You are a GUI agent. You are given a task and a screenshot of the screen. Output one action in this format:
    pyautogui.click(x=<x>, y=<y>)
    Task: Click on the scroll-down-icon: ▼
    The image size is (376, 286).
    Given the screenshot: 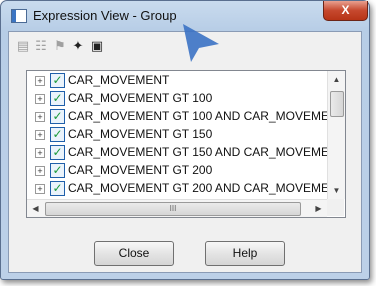 What is the action you would take?
    pyautogui.click(x=336, y=190)
    